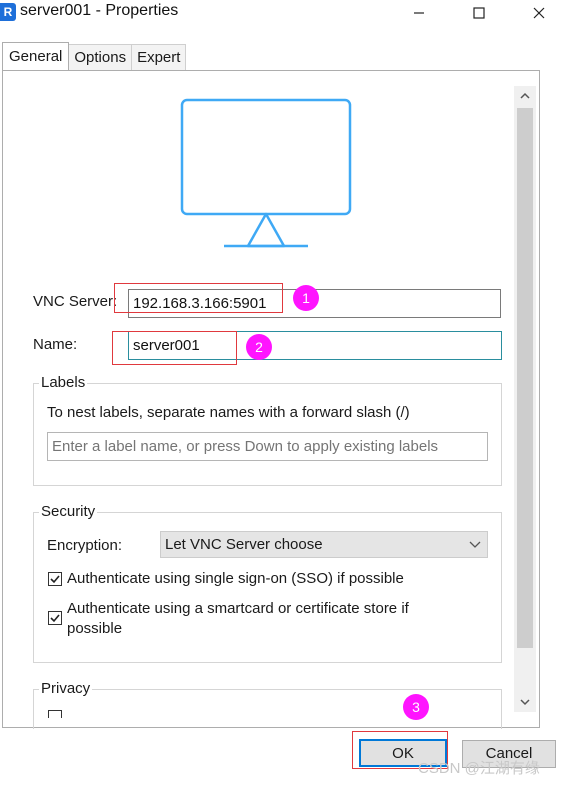 The height and width of the screenshot is (785, 571). What do you see at coordinates (266, 173) in the screenshot?
I see `monitor-icon` at bounding box center [266, 173].